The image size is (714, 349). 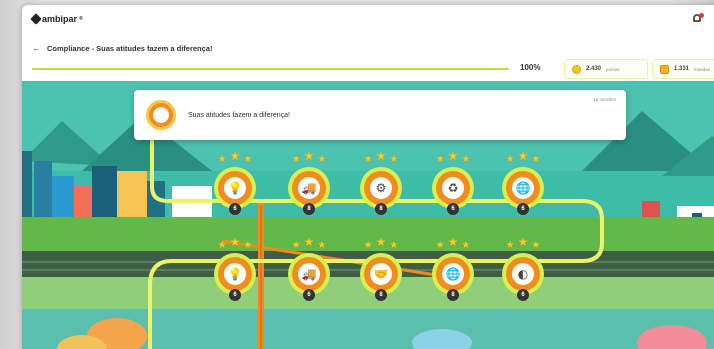 I want to click on level-node: ★ ★ ★ 🚚 6, so click(x=309, y=268).